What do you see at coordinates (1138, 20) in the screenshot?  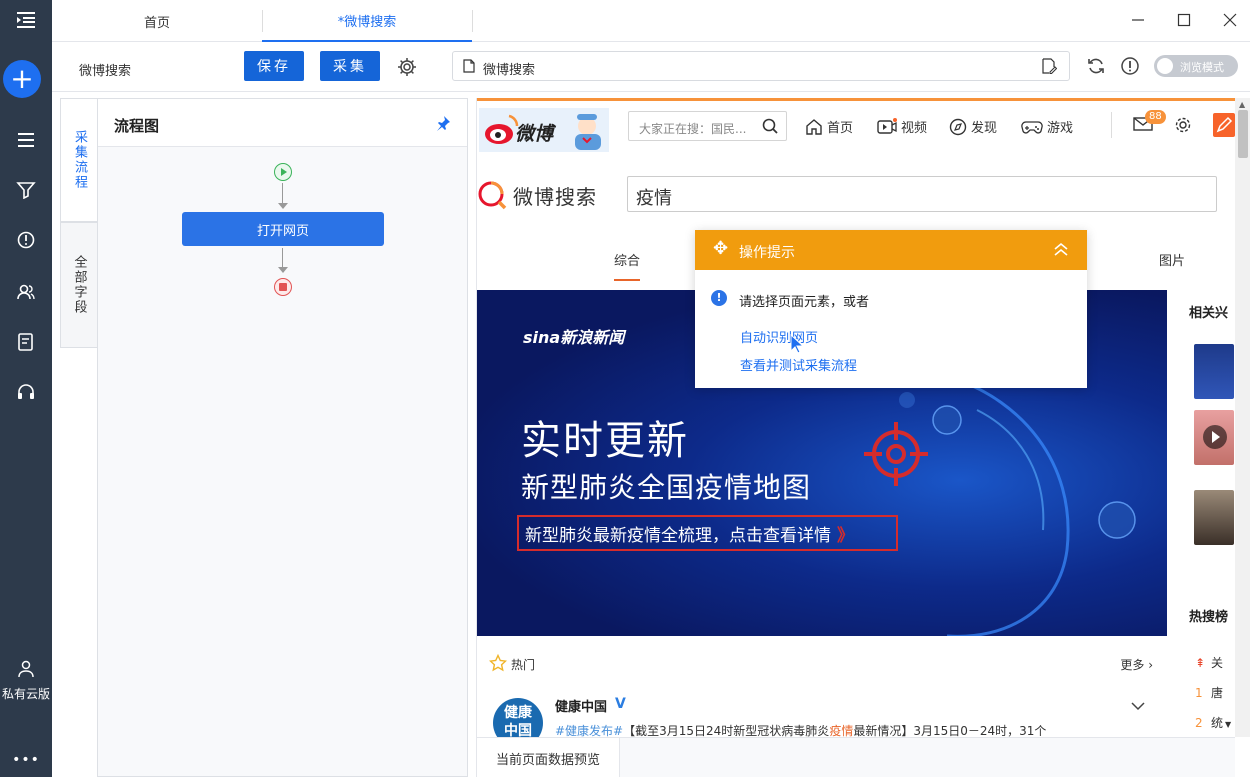 I see `minimize-button` at bounding box center [1138, 20].